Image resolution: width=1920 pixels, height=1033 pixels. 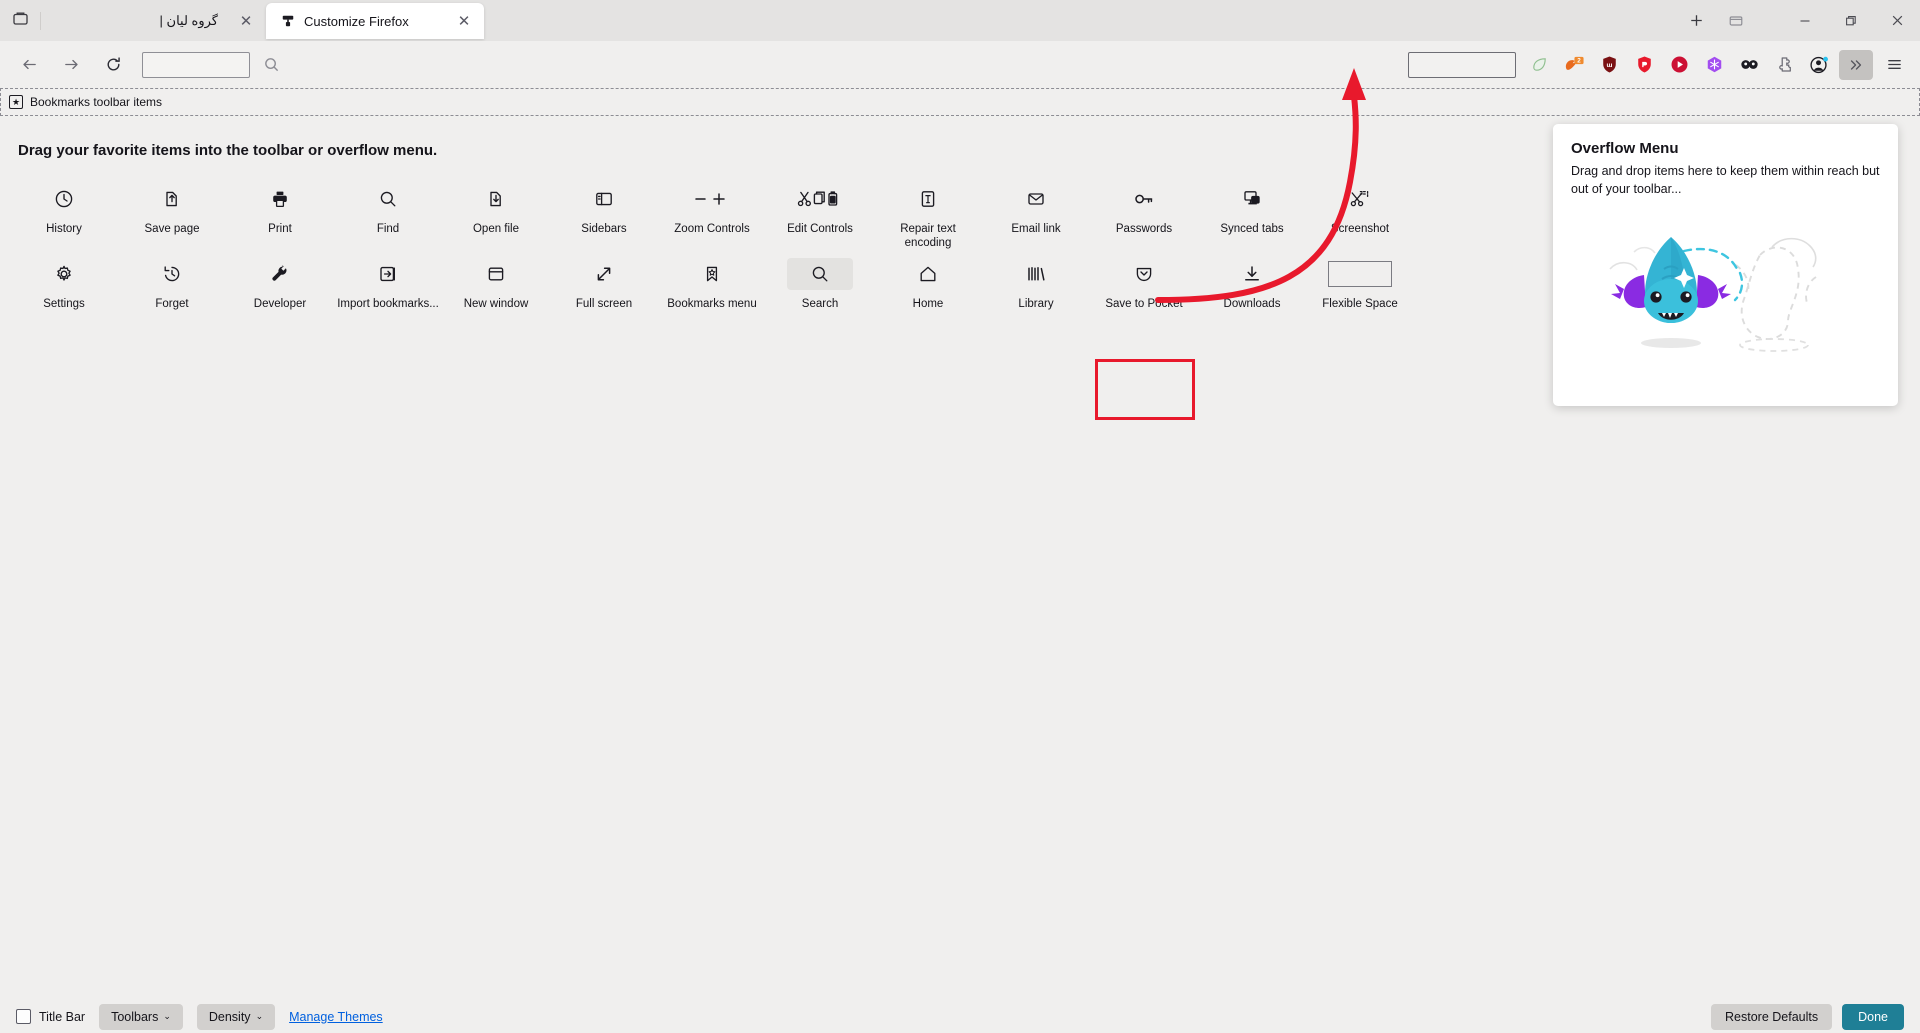 What do you see at coordinates (1252, 303) in the screenshot?
I see `palette-item-label: Downloads` at bounding box center [1252, 303].